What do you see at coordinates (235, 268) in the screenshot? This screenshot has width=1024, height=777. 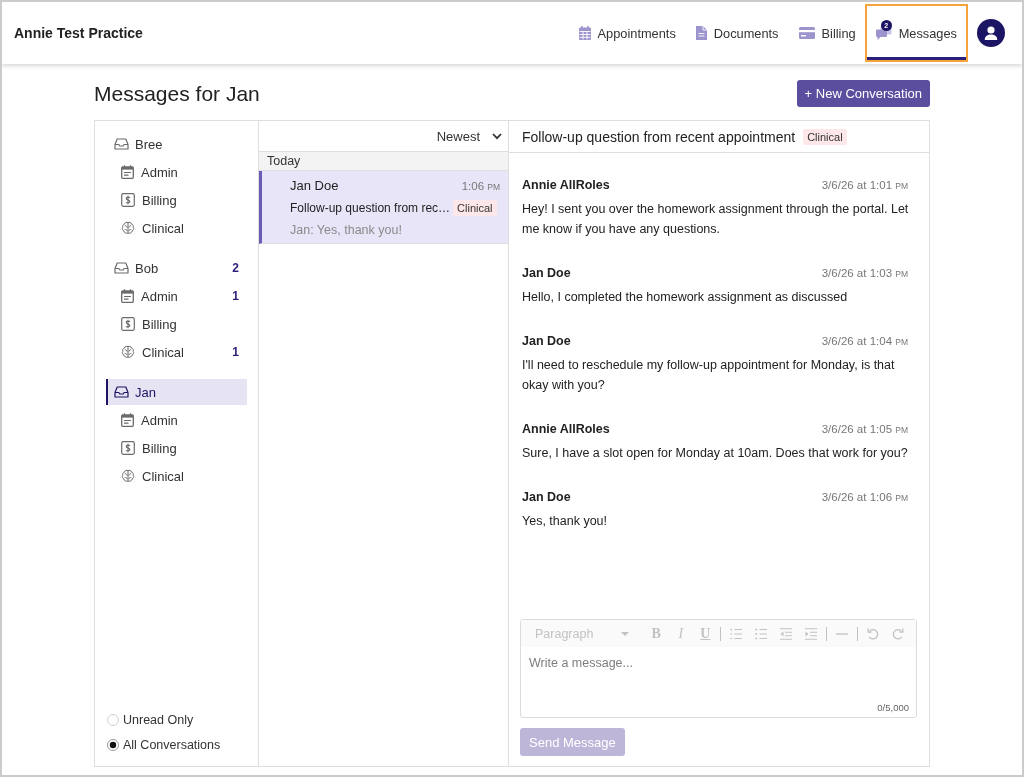 I see `unread-count: 2` at bounding box center [235, 268].